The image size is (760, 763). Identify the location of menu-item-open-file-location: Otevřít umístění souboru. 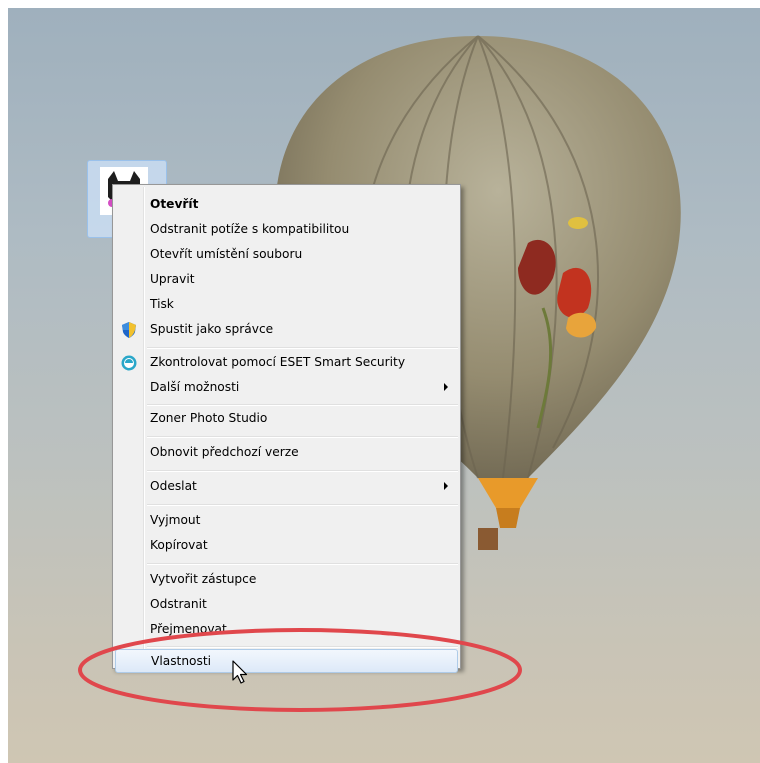
(286, 255).